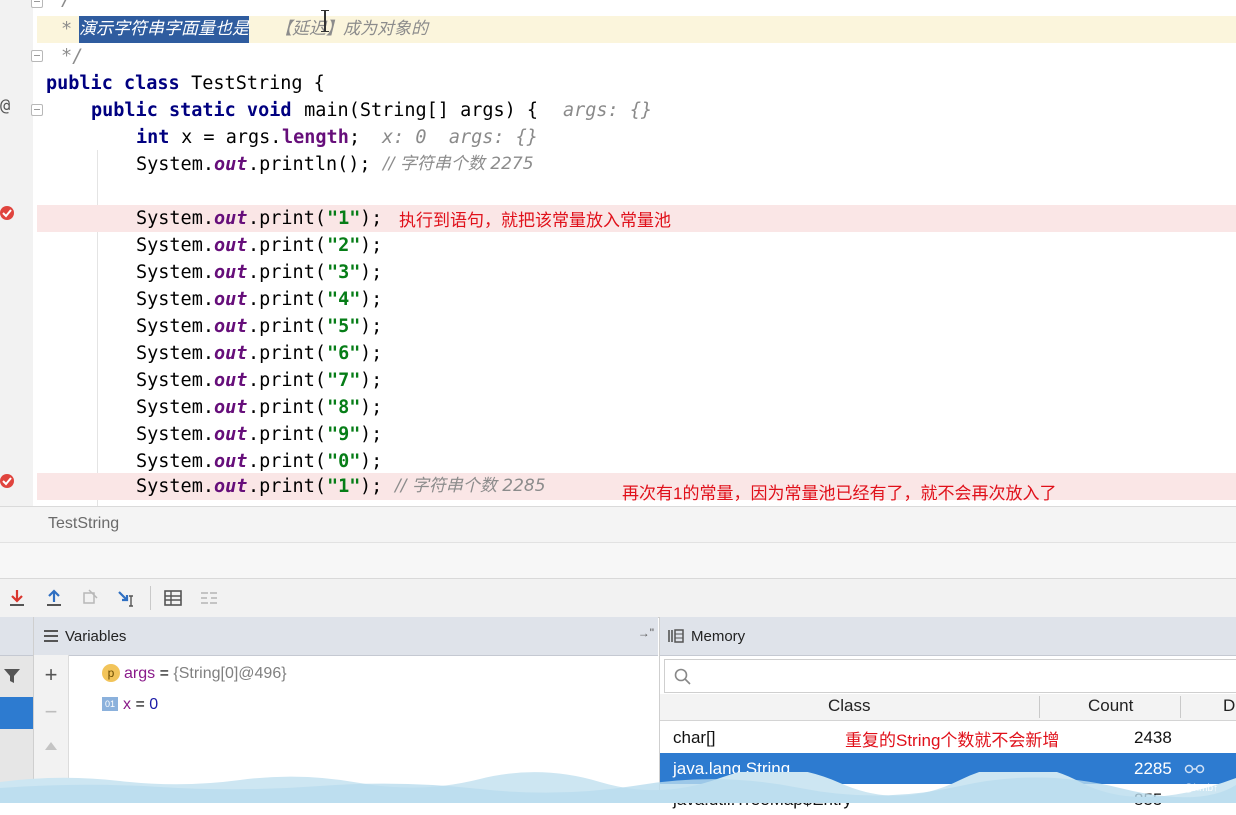  Describe the element at coordinates (636, 6) in the screenshot. I see `code-line: /**` at that location.